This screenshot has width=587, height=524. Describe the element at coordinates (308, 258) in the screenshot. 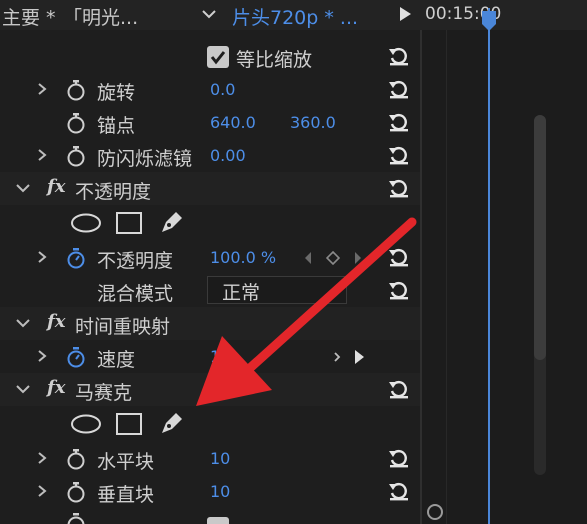

I see `prev-keyframe-icon` at that location.